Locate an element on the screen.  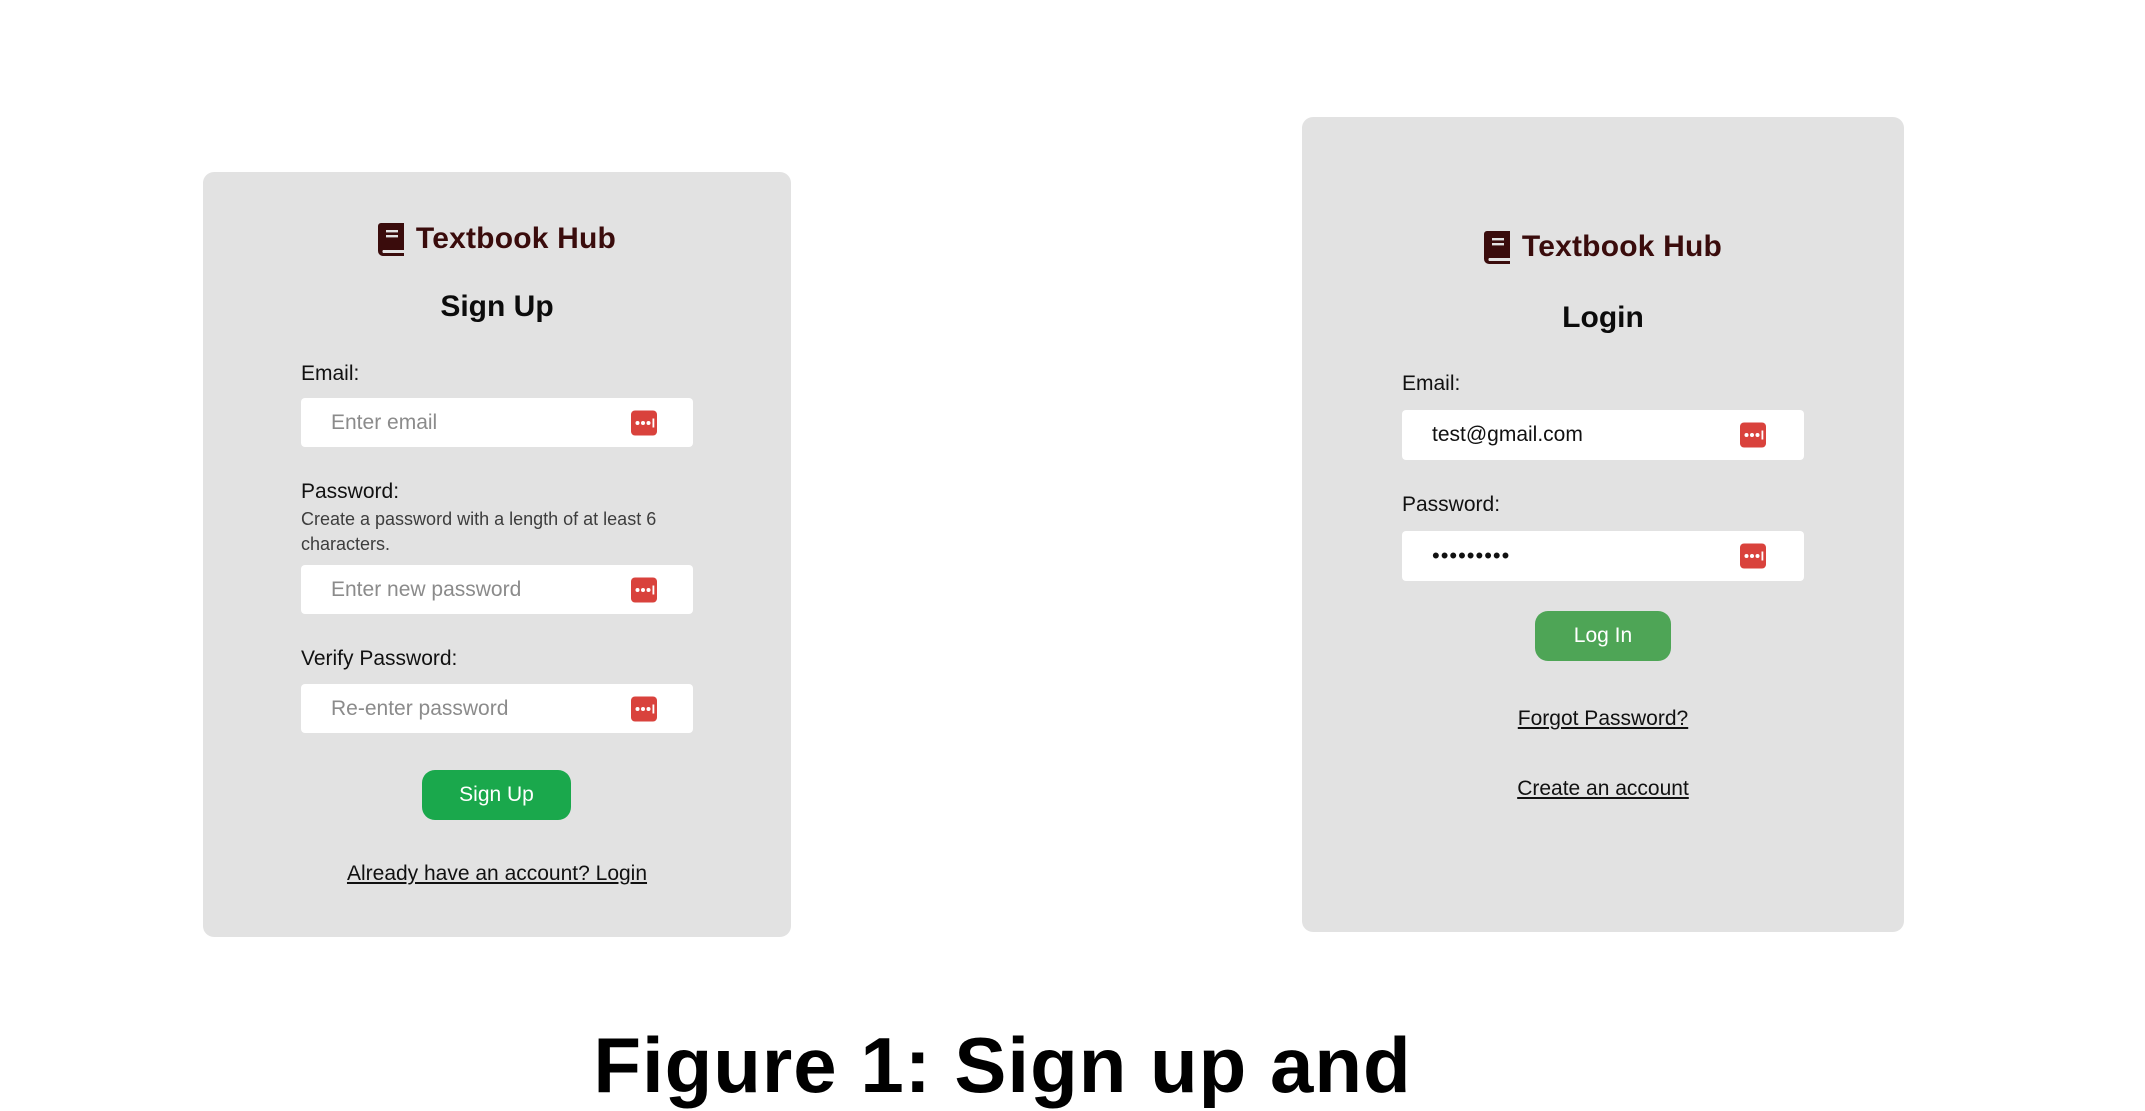
password-placeholder: Enter new password is located at coordinates (426, 589).